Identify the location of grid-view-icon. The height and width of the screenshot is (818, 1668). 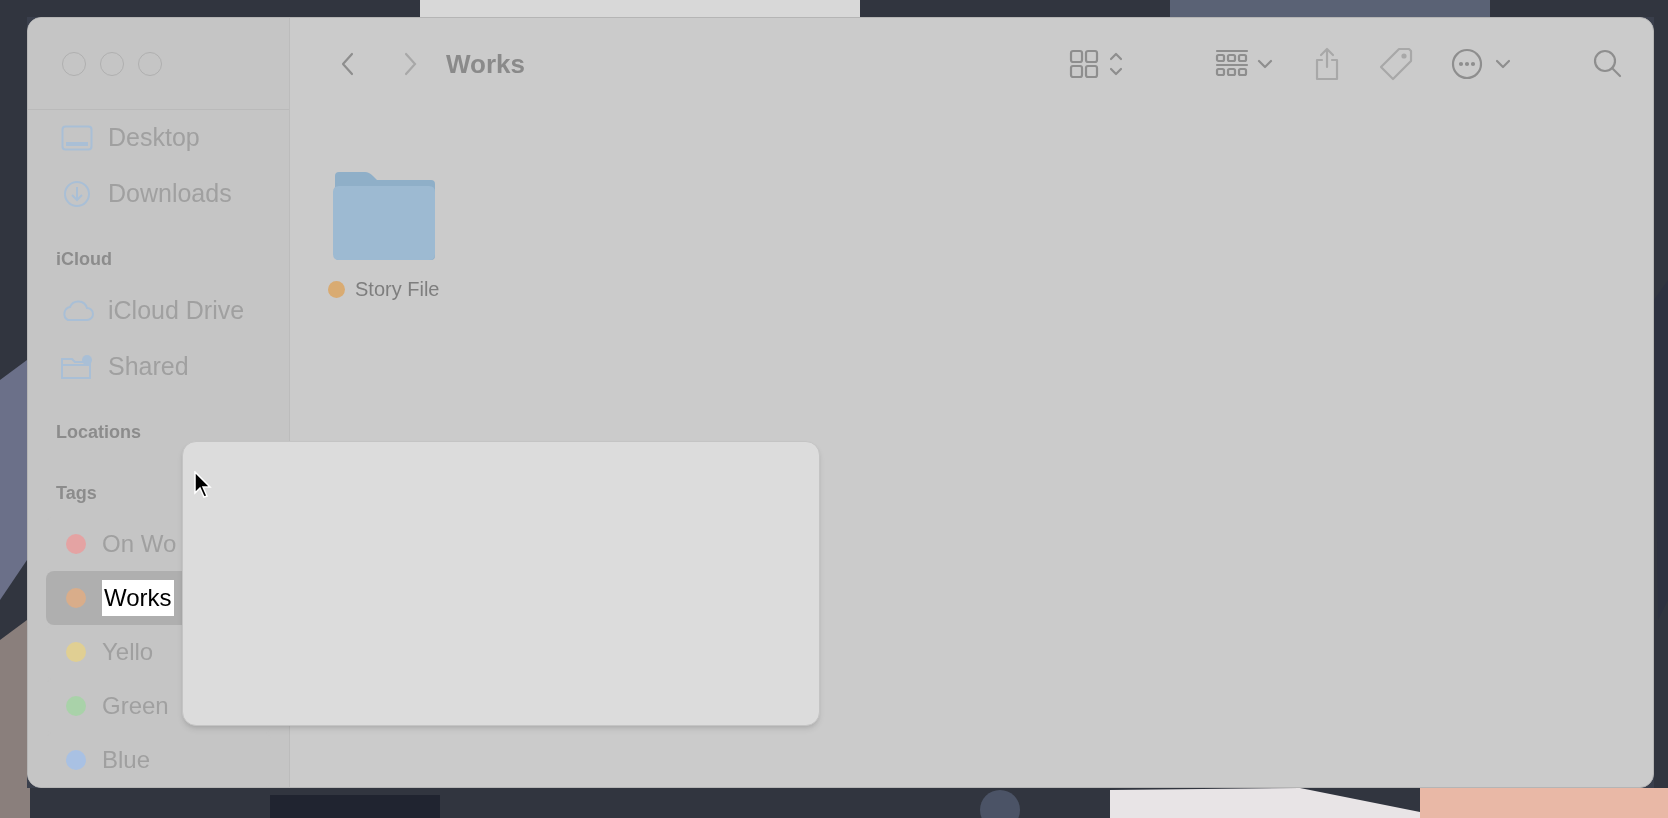
(1084, 64).